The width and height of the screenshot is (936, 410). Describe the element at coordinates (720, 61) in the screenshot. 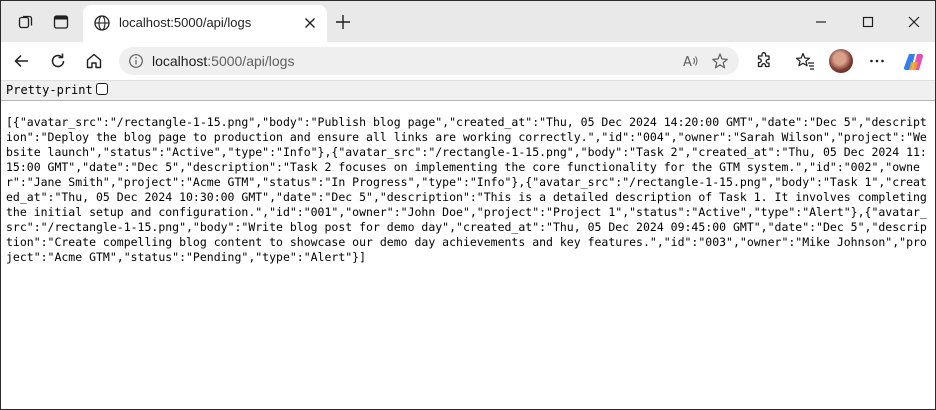

I see `star-icon` at that location.